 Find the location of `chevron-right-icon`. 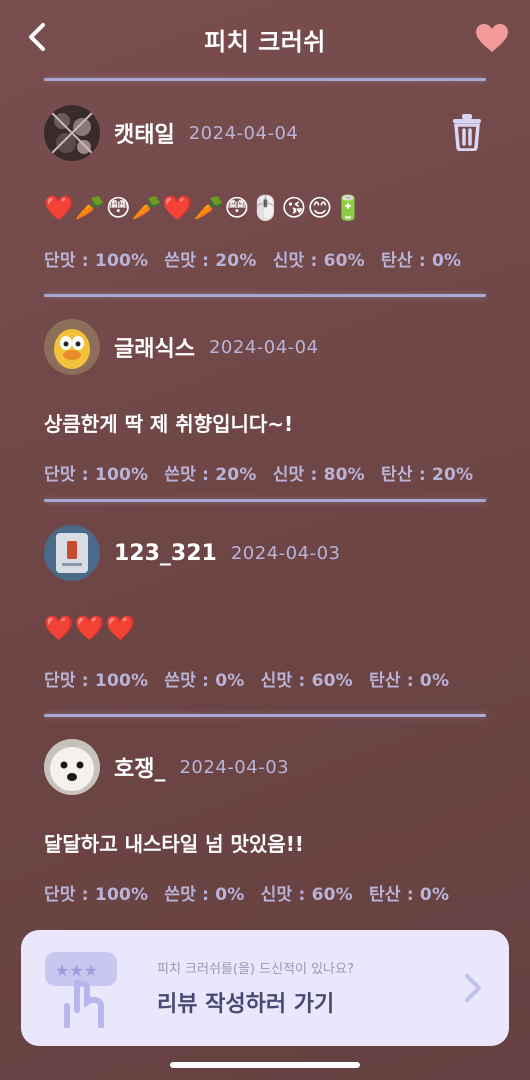

chevron-right-icon is located at coordinates (473, 988).